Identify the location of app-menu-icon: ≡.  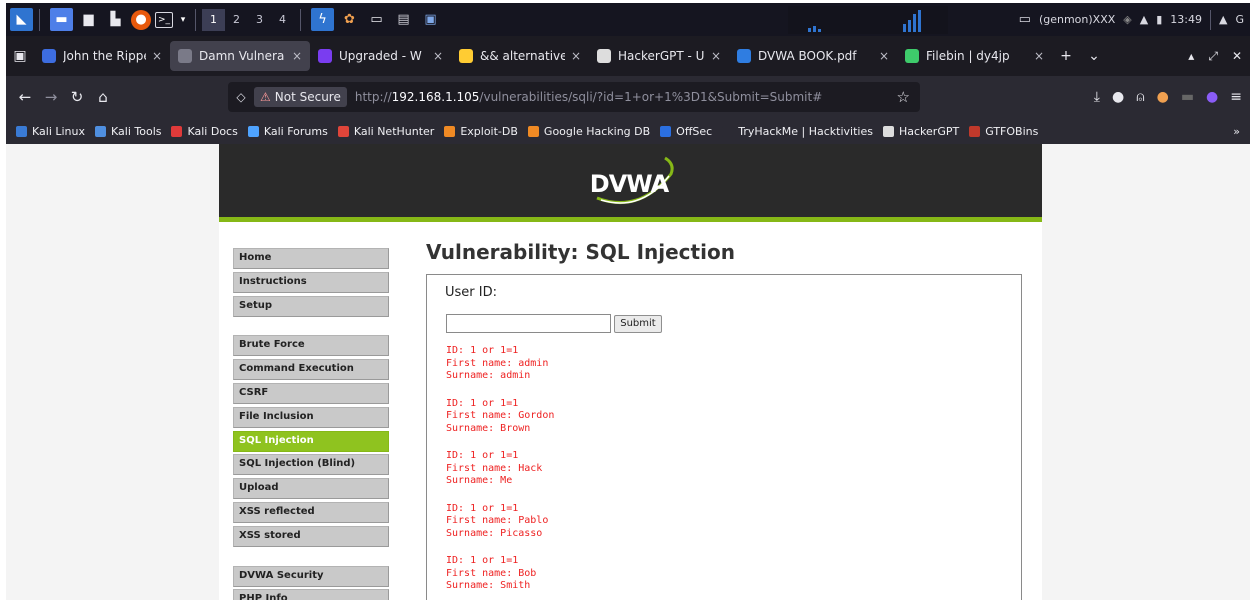
(1236, 97).